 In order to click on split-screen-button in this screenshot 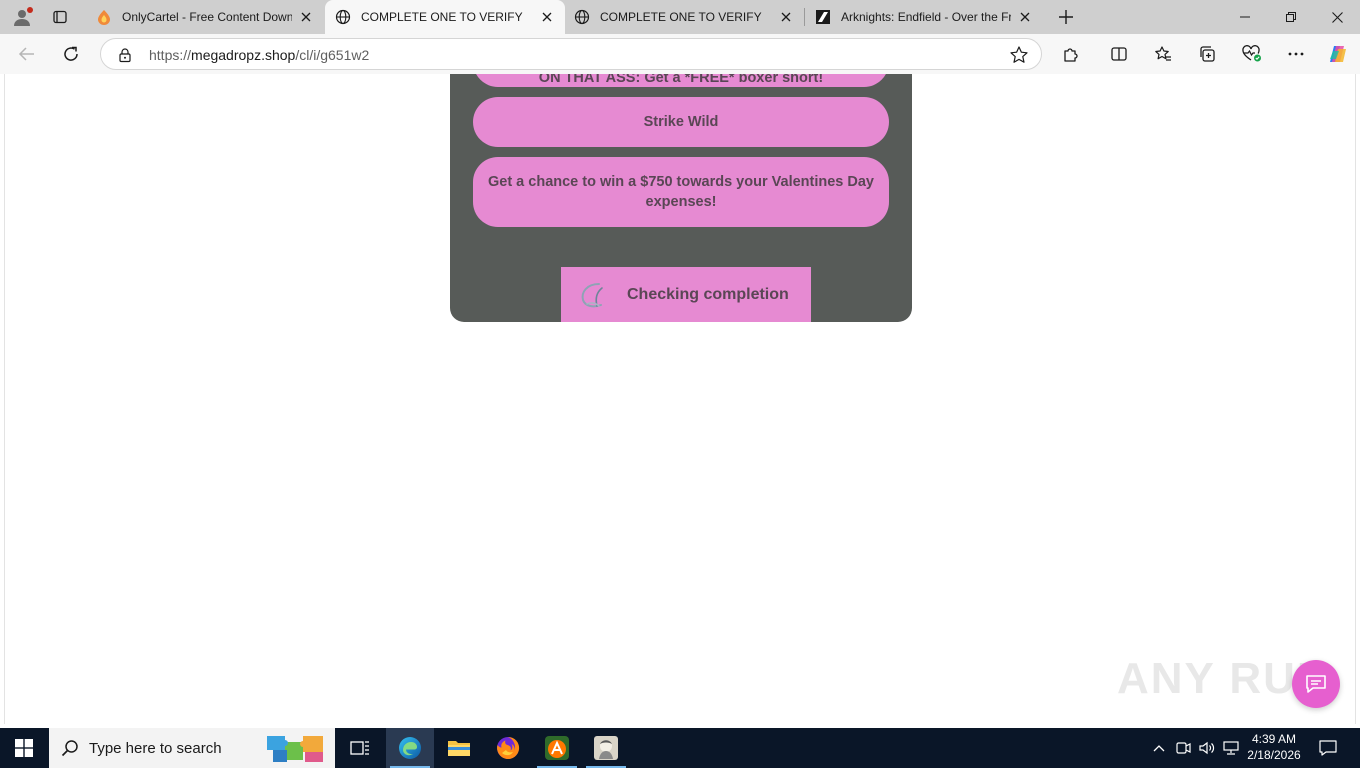, I will do `click(1119, 54)`.